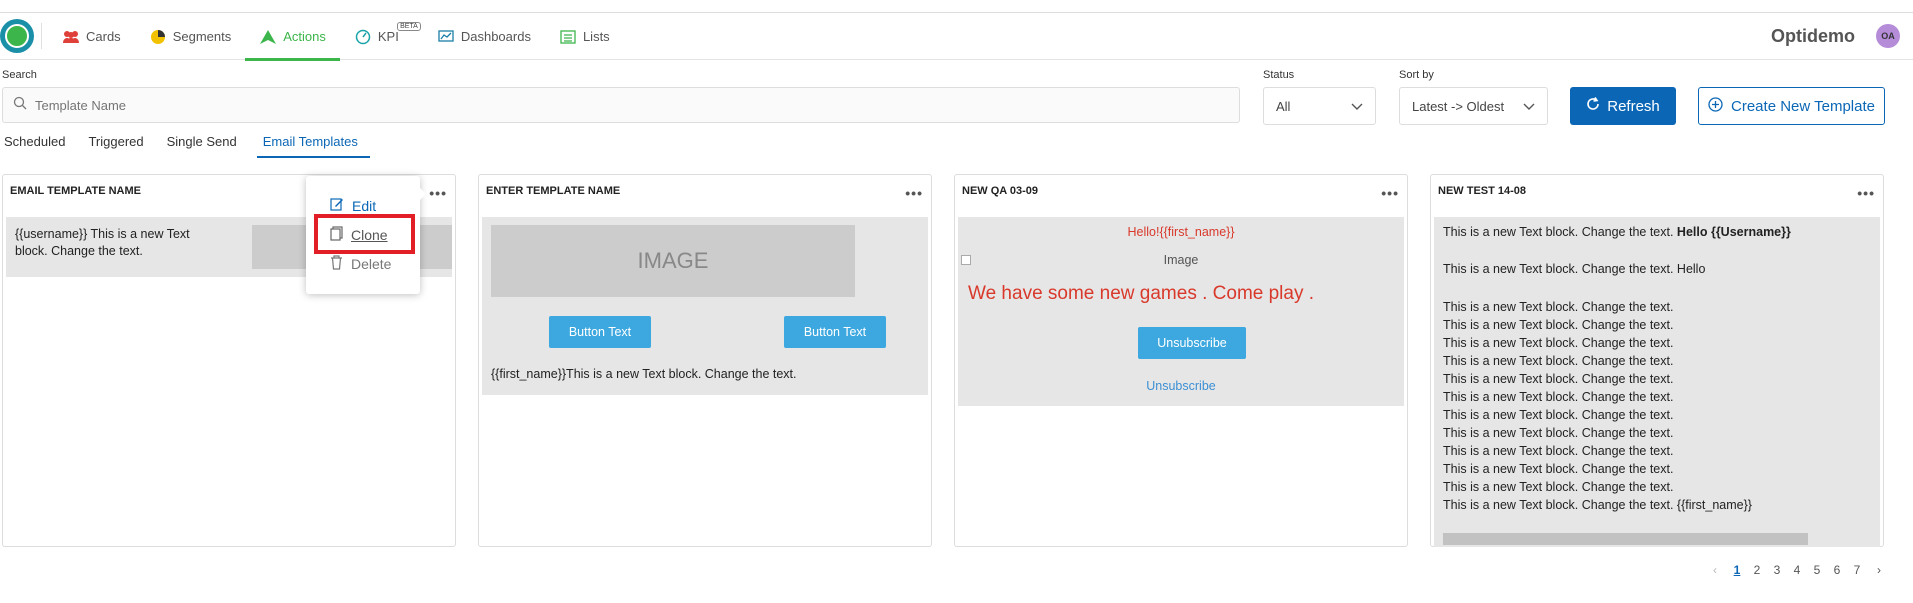  I want to click on text-bold-segment: Hello {{Username}}, so click(1733, 232).